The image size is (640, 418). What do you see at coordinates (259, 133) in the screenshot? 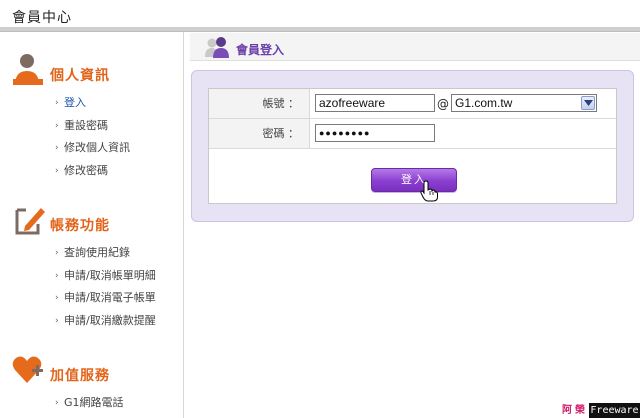
I see `password-label: 密碼 ：` at bounding box center [259, 133].